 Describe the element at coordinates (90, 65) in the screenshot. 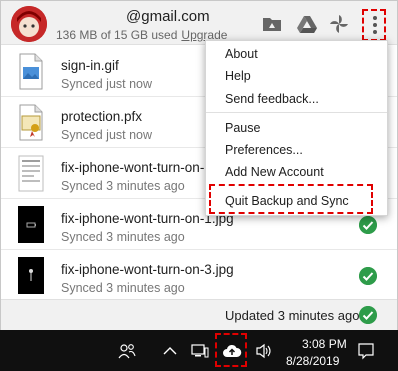

I see `file-name: sign-in.gif` at that location.